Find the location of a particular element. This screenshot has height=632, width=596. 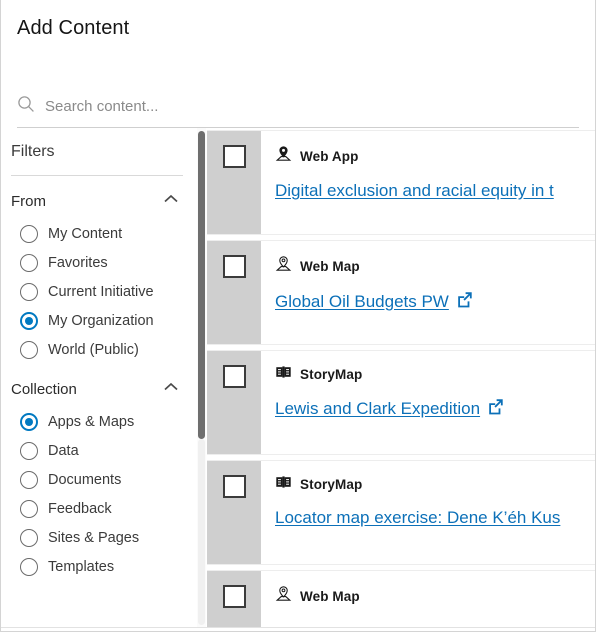

radio-option-world-public: World (Public) is located at coordinates (102, 349).